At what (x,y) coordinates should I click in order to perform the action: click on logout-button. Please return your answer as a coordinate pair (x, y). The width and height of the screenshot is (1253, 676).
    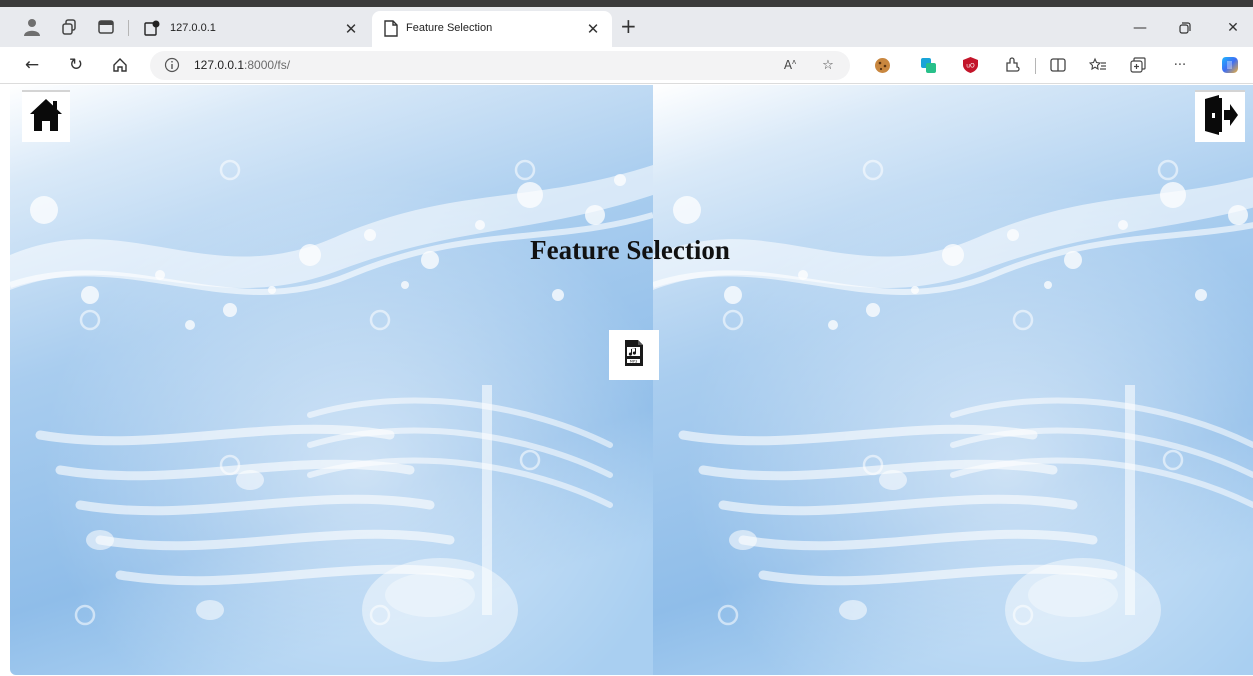
    Looking at the image, I should click on (1220, 116).